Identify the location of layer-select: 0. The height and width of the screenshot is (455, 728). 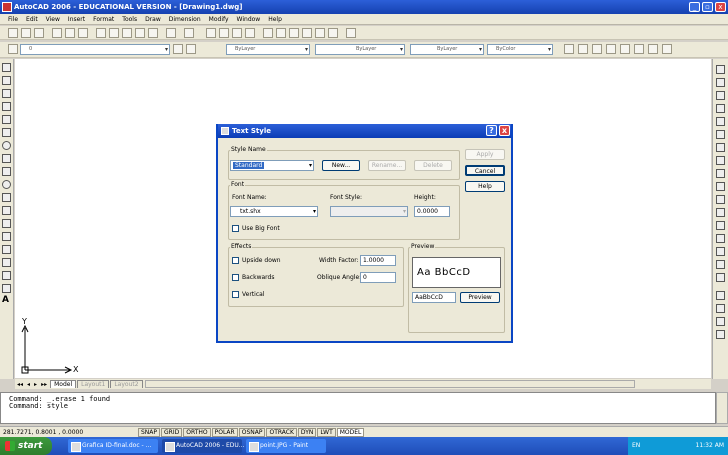
(95, 49).